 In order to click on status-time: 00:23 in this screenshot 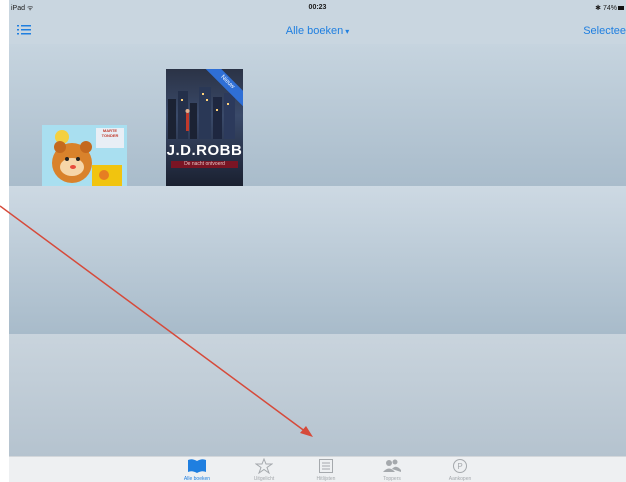, I will do `click(317, 7)`.